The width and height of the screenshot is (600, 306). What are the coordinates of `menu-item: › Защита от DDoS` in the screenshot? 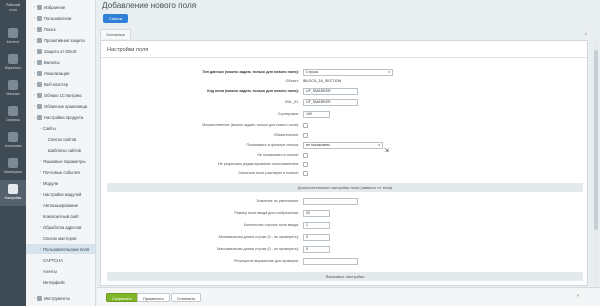 It's located at (60, 51).